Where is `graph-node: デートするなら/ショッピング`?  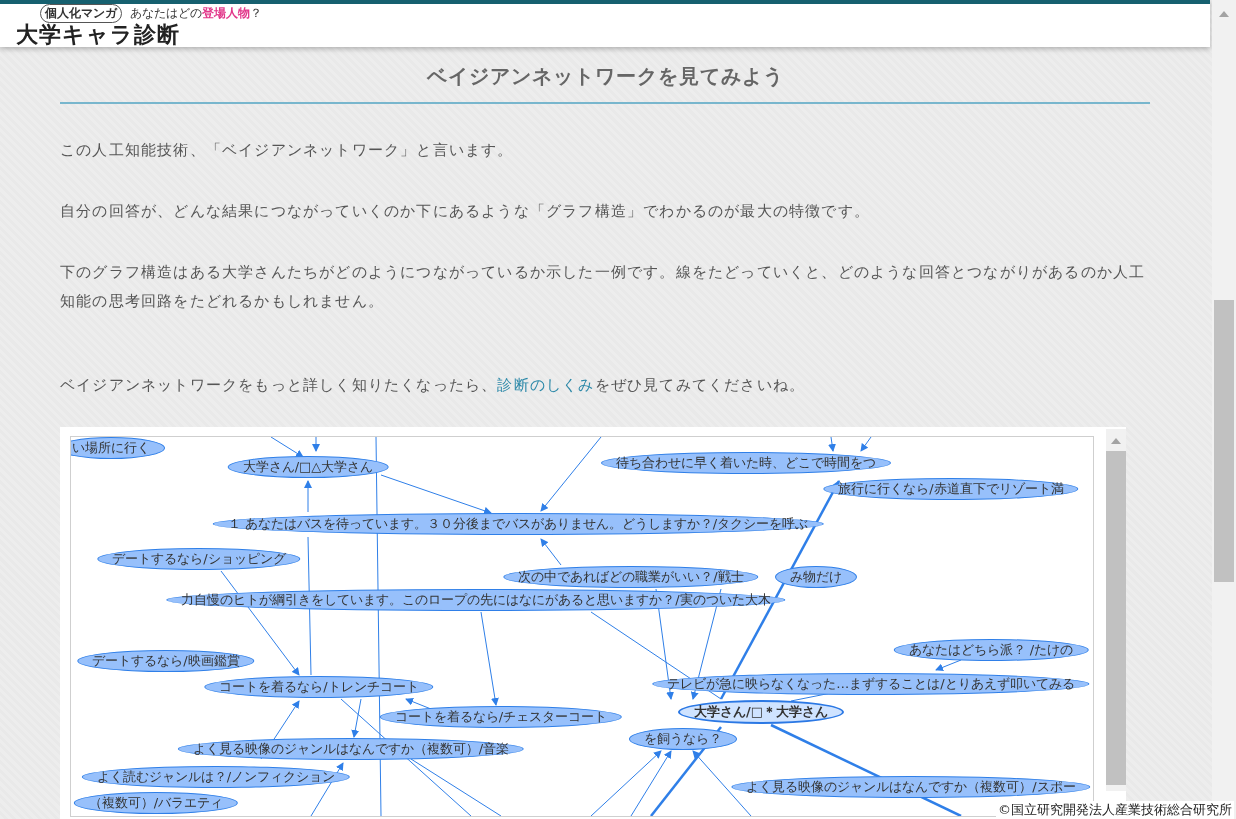 graph-node: デートするなら/ショッピング is located at coordinates (199, 559).